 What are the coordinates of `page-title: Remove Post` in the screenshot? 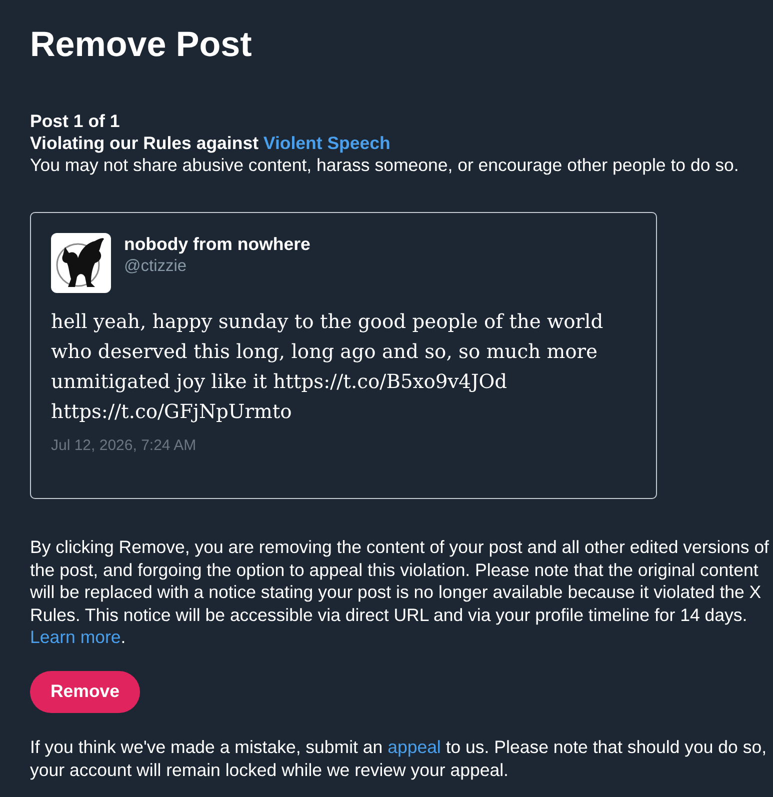 It's located at (141, 45).